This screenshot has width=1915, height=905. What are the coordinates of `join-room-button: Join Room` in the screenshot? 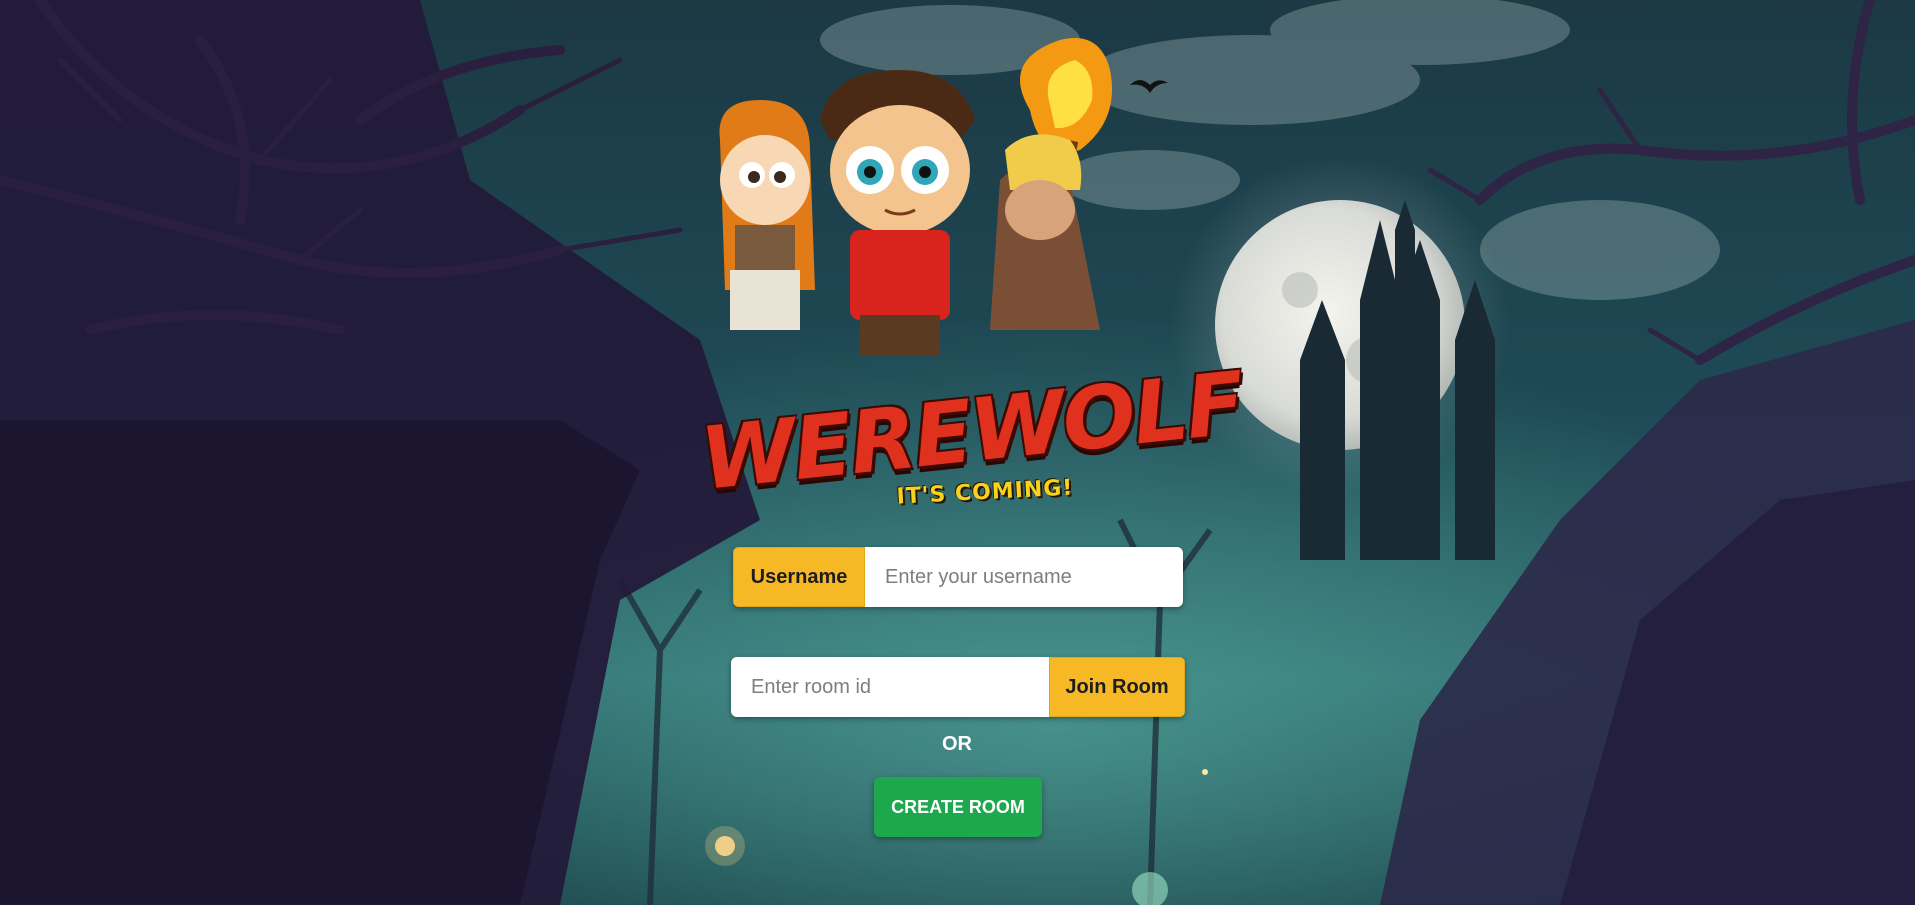 It's located at (1117, 687).